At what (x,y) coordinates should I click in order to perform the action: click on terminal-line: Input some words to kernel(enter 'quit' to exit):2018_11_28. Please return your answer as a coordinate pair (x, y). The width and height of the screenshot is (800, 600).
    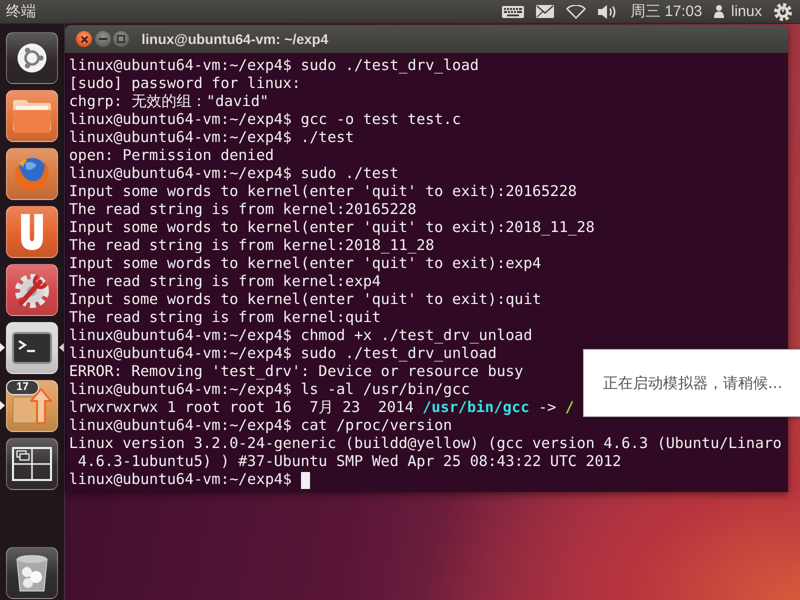
    Looking at the image, I should click on (332, 228).